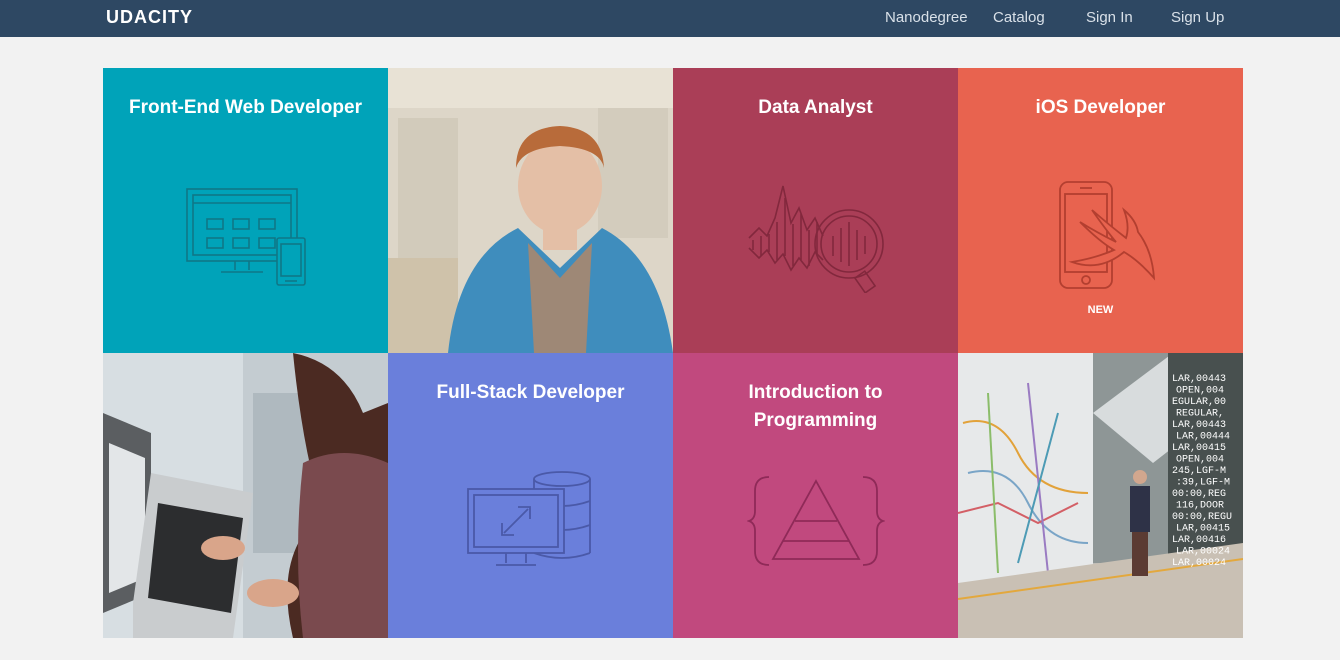  Describe the element at coordinates (1100, 107) in the screenshot. I see `tile-title: iOS Developer` at that location.